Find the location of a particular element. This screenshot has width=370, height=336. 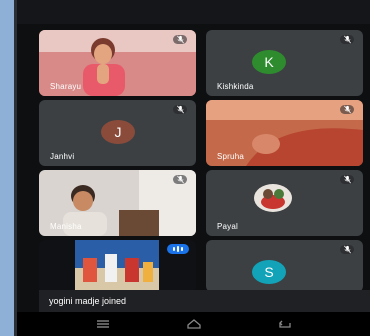

participant-tile-presentation is located at coordinates (117, 266).